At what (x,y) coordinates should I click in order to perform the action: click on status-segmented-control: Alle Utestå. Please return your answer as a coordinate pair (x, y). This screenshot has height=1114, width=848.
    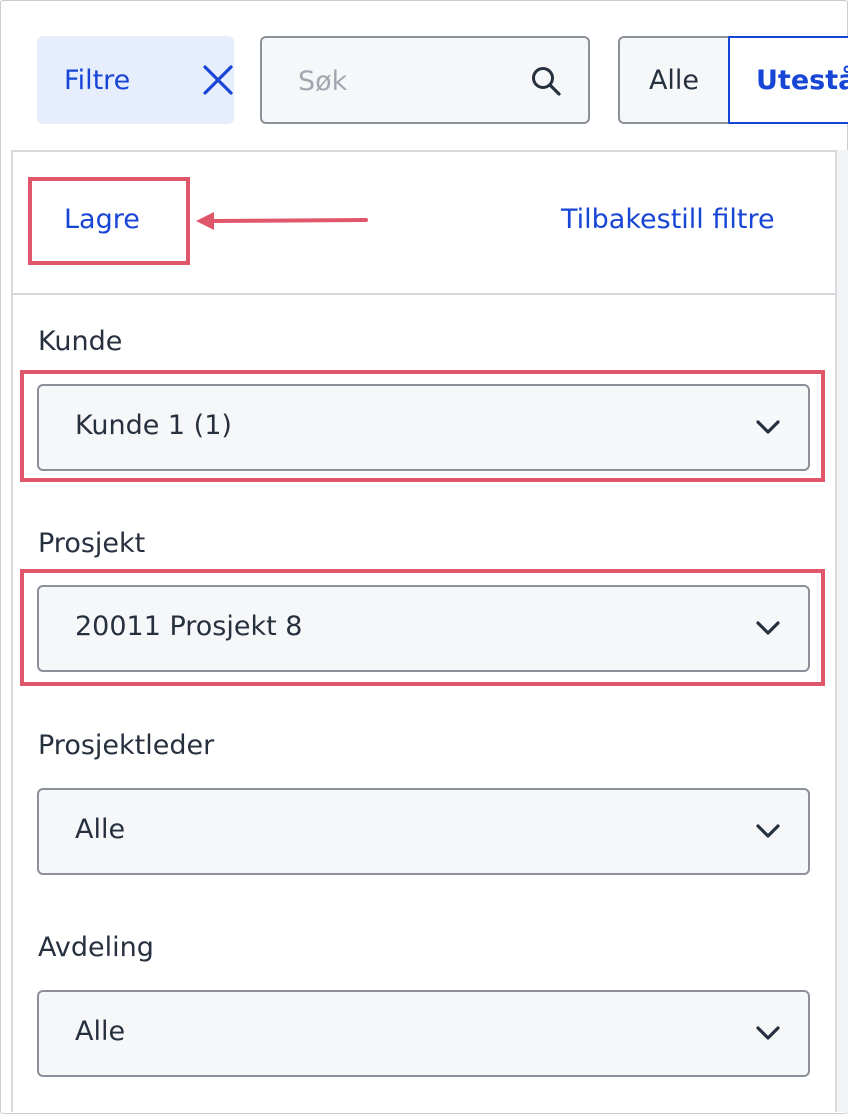
    Looking at the image, I should click on (733, 80).